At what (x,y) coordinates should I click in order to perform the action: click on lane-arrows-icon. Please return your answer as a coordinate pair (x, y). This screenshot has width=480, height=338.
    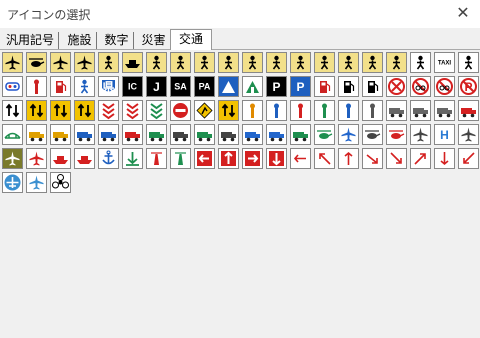
    Looking at the image, I should click on (36, 110).